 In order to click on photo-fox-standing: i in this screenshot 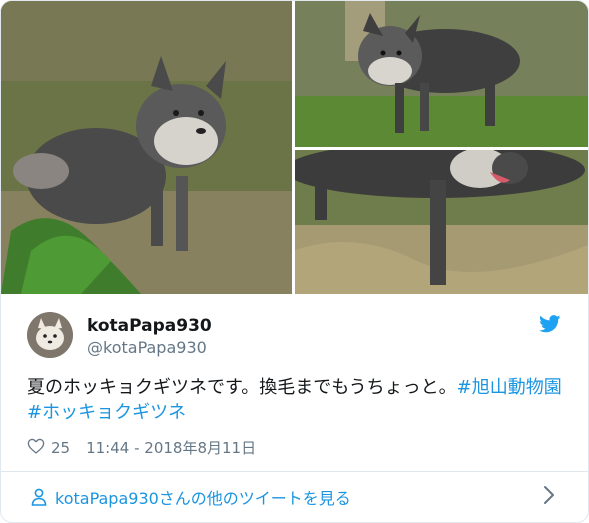, I will do `click(441, 74)`.